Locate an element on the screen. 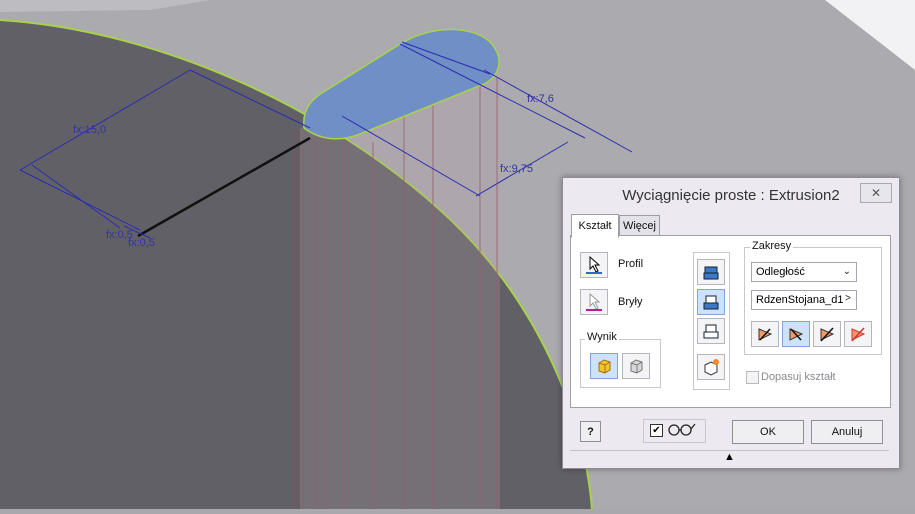 Image resolution: width=915 pixels, height=514 pixels. dimension-label-5: fx:0,5 is located at coordinates (141, 243).